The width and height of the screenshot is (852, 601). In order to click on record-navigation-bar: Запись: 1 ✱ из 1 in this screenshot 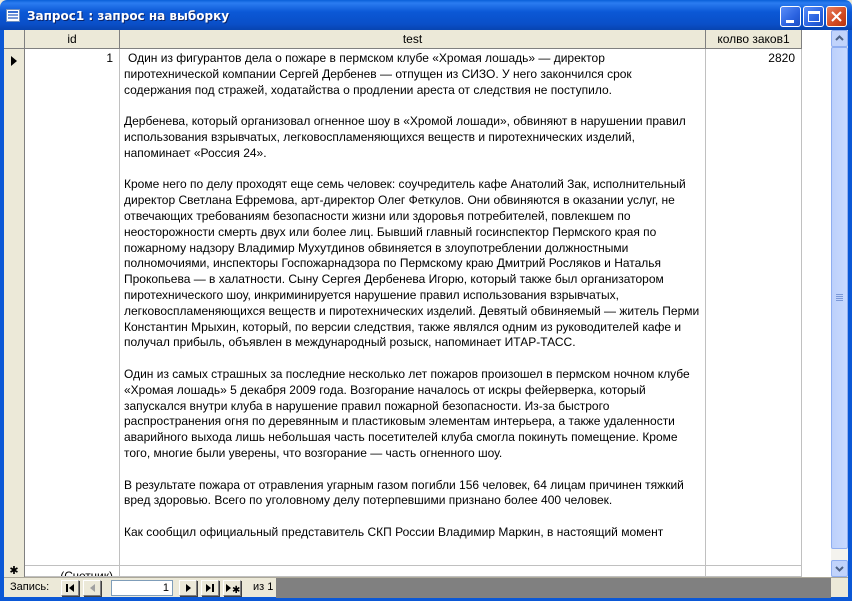, I will do `click(426, 587)`.